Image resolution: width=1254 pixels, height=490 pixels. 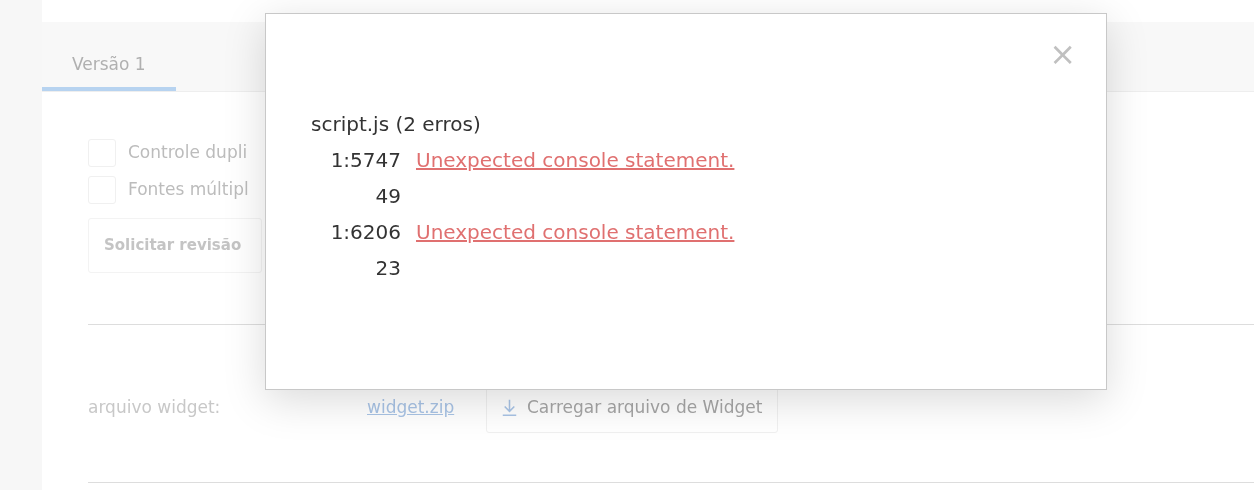 What do you see at coordinates (426, 407) in the screenshot?
I see `file-link: widget.zip` at bounding box center [426, 407].